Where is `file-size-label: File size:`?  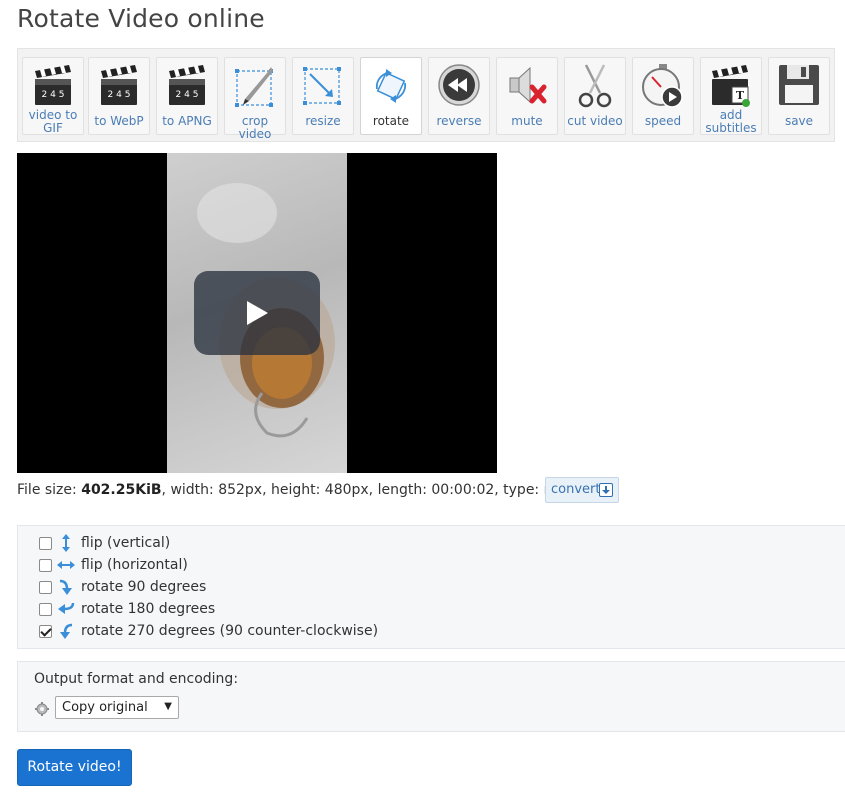 file-size-label: File size: is located at coordinates (49, 490).